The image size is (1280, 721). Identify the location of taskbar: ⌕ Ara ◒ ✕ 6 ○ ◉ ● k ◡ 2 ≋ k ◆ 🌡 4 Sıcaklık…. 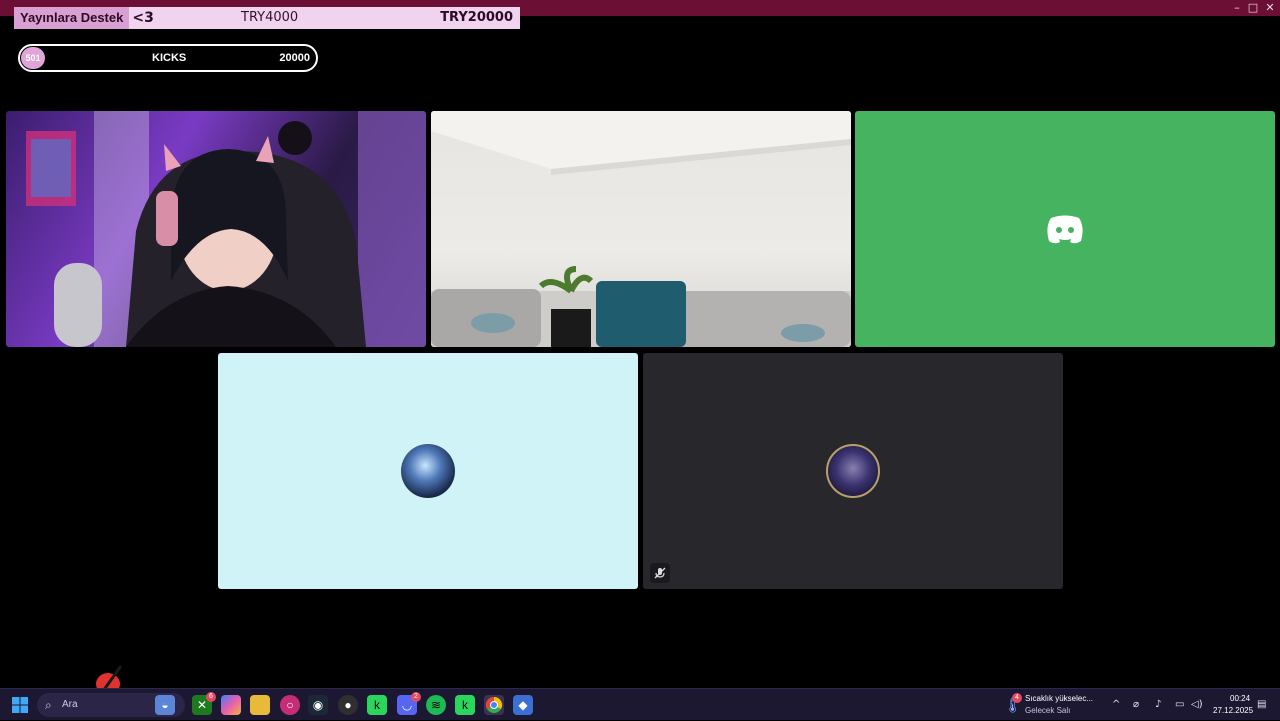
(640, 704).